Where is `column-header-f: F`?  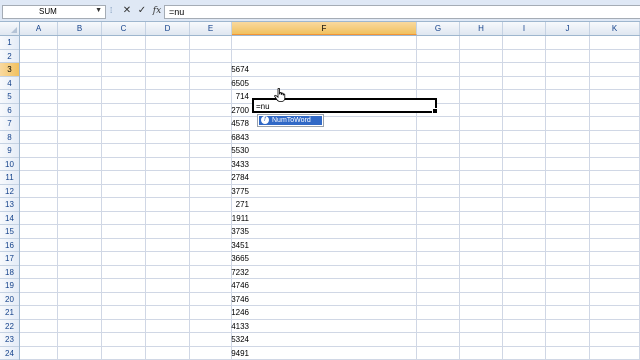 column-header-f: F is located at coordinates (324, 28).